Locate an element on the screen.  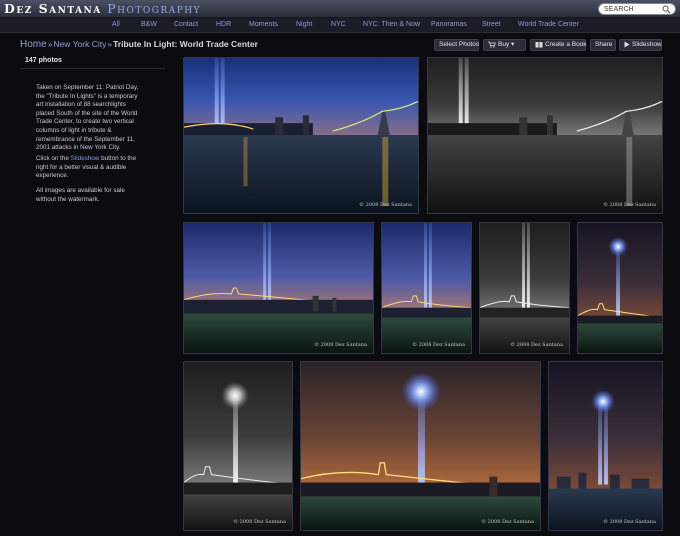
nav-item-all: All is located at coordinates (116, 24).